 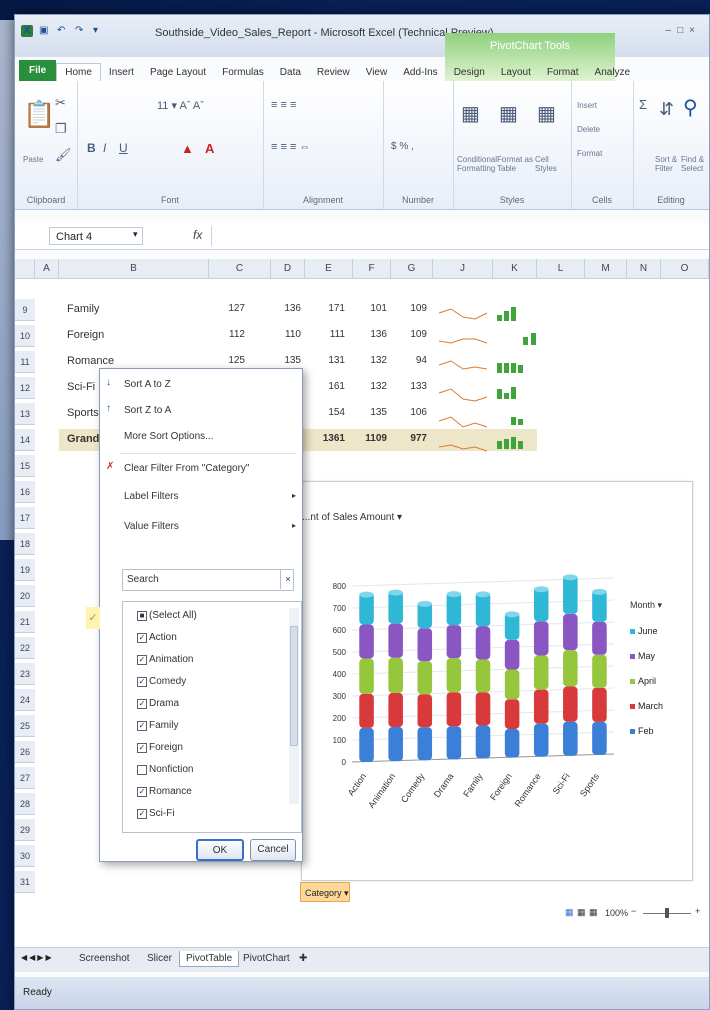 What do you see at coordinates (99, 31) in the screenshot?
I see `customize-qat-icon: ▾` at bounding box center [99, 31].